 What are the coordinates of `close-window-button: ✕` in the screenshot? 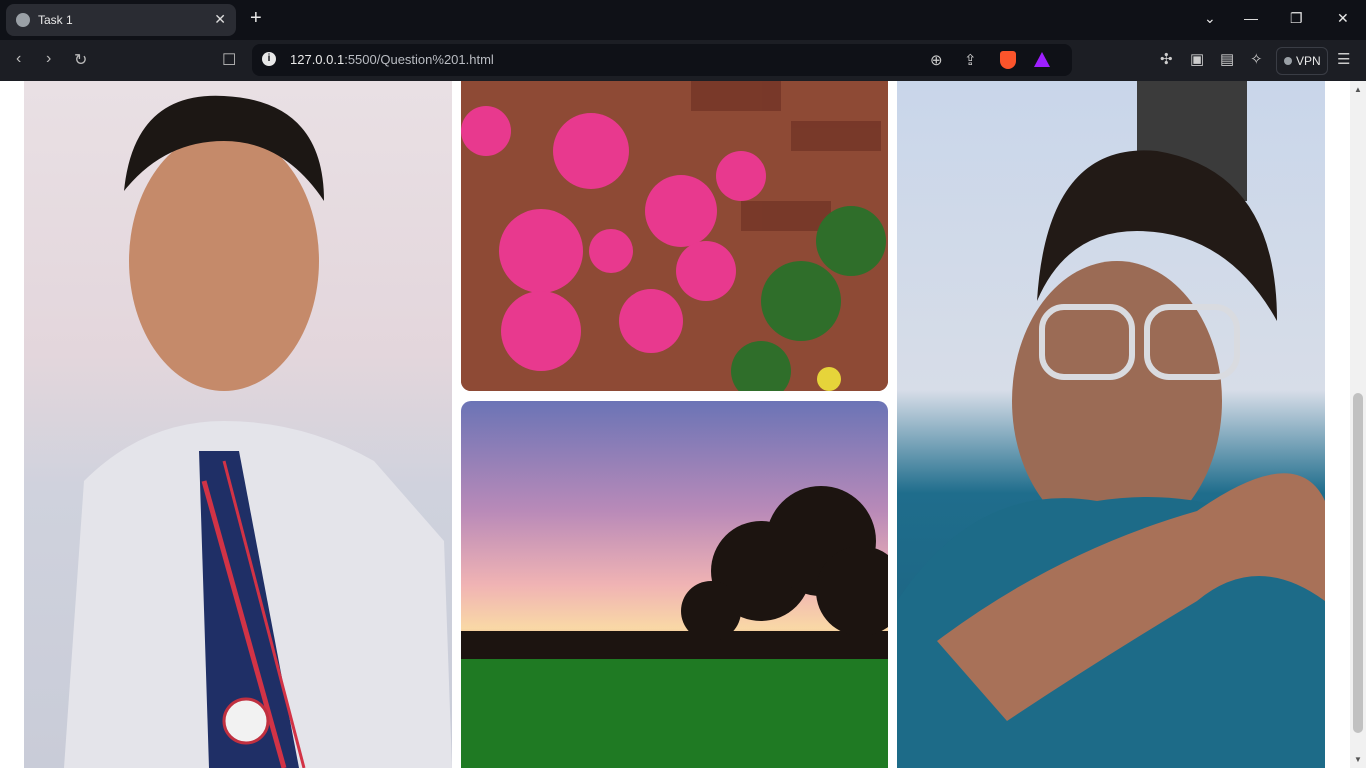 It's located at (1343, 18).